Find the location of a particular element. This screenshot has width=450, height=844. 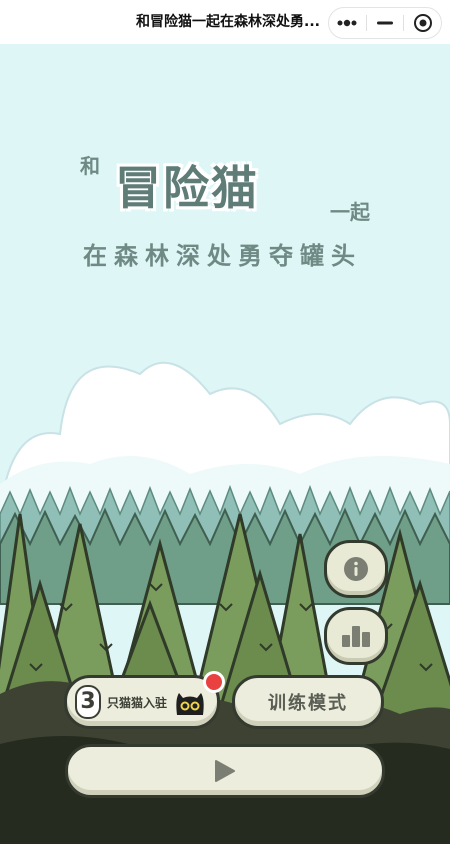

play-button is located at coordinates (225, 771).